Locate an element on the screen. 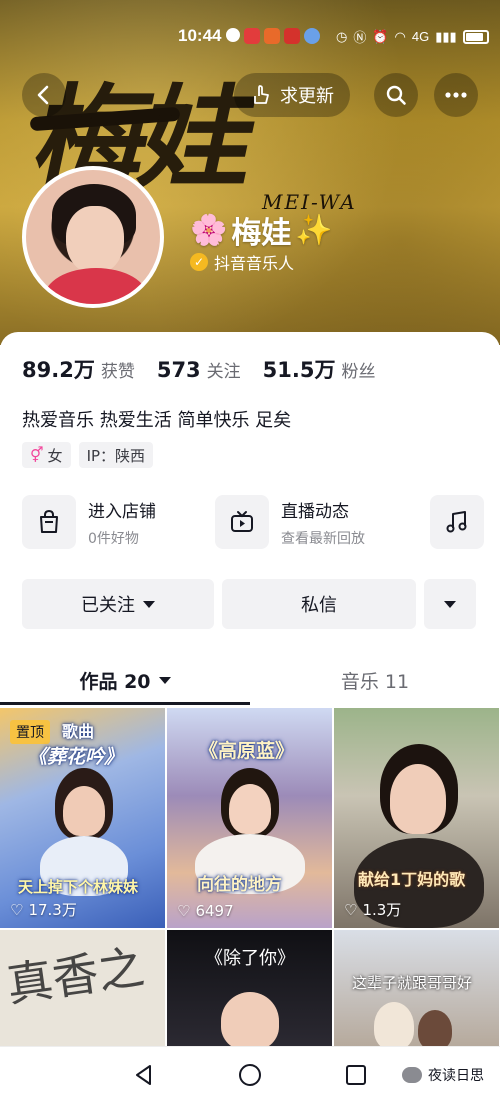 The image size is (500, 1100). hand-point-icon is located at coordinates (261, 94).